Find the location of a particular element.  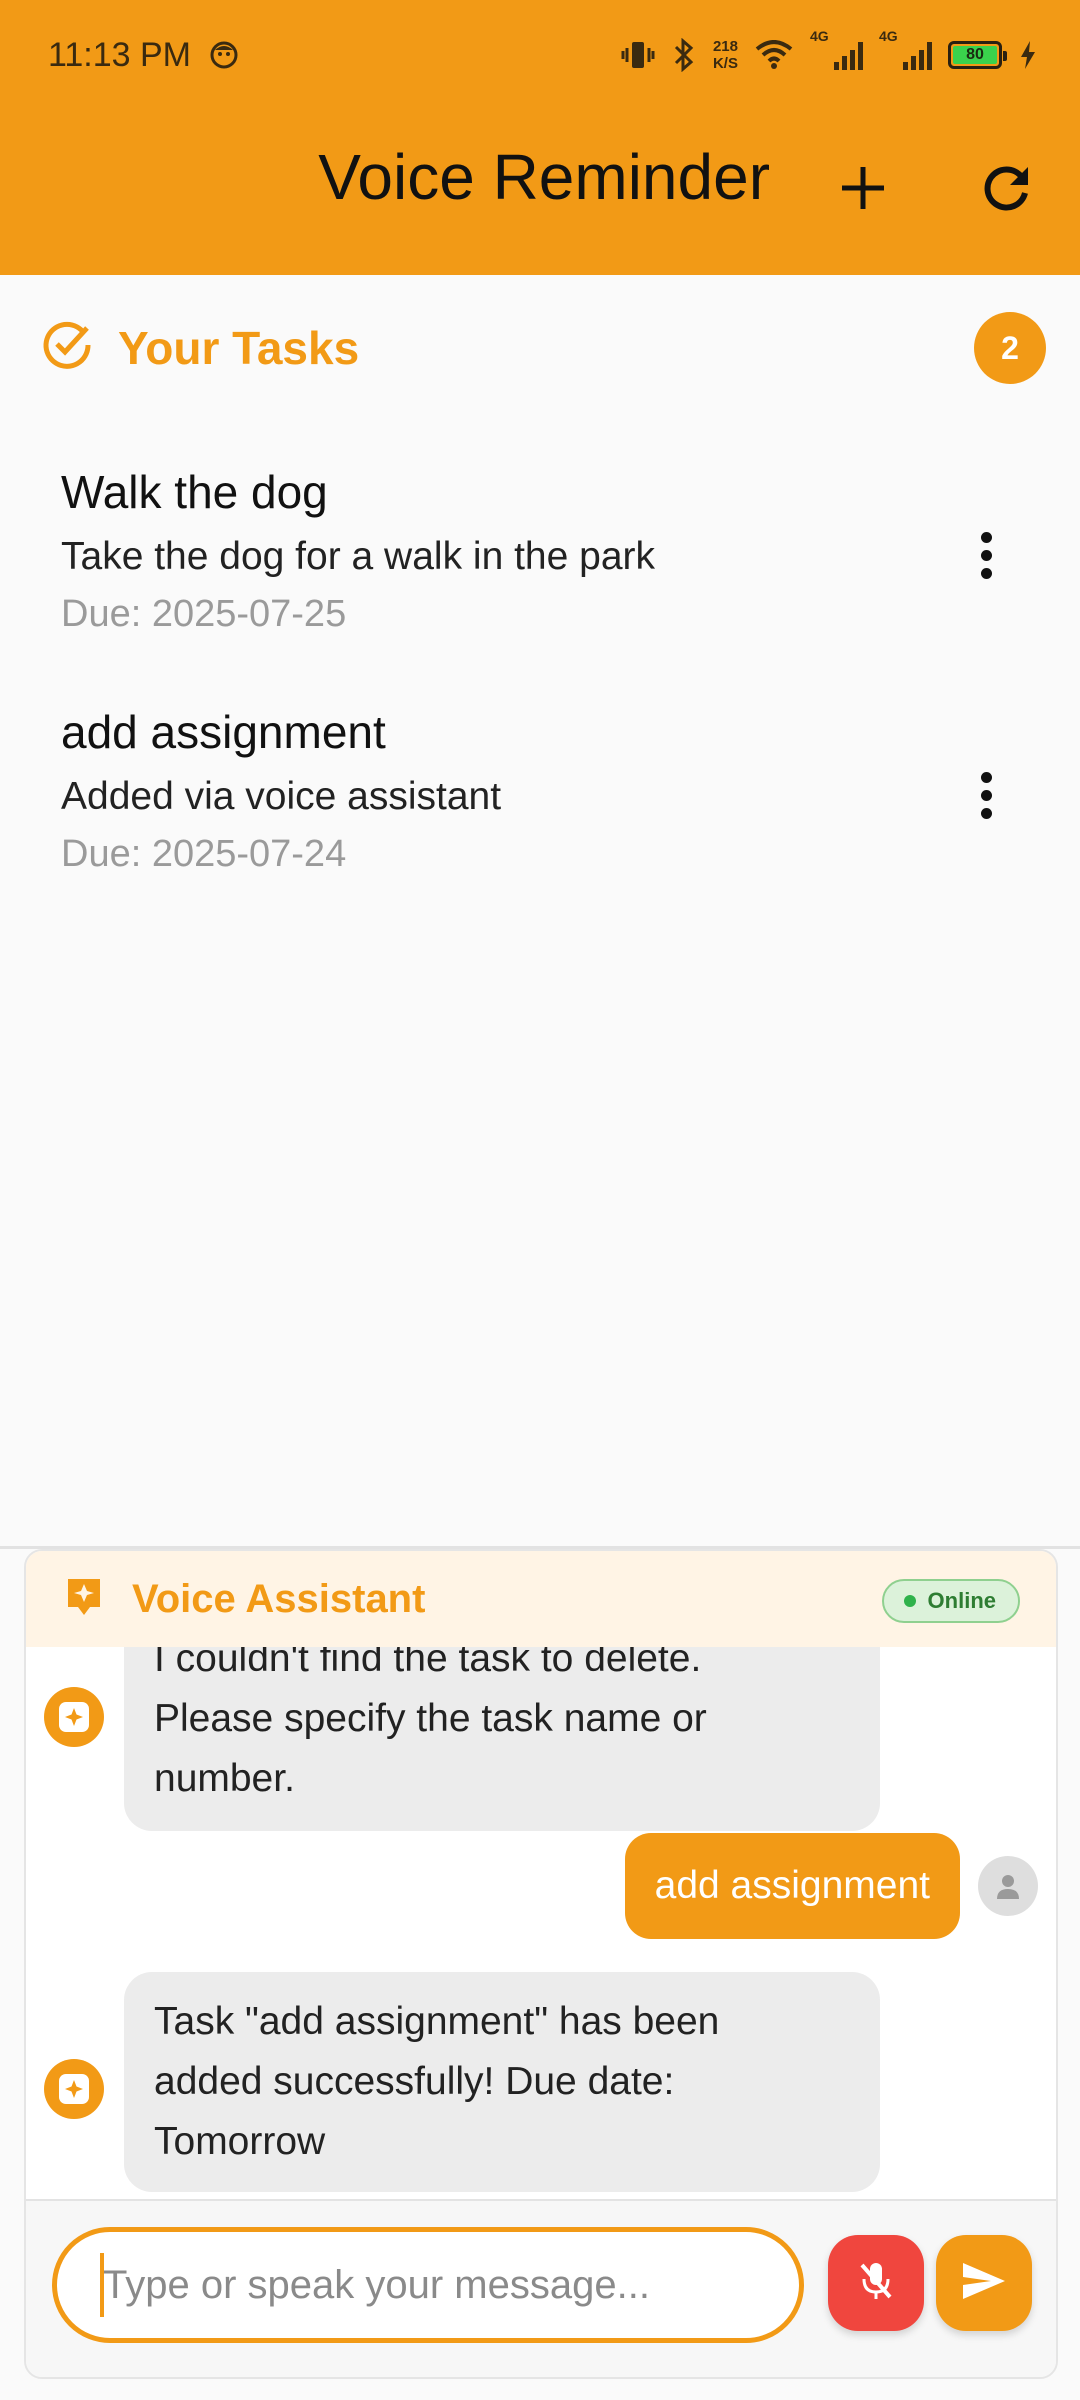

user-avatar is located at coordinates (1008, 1886).